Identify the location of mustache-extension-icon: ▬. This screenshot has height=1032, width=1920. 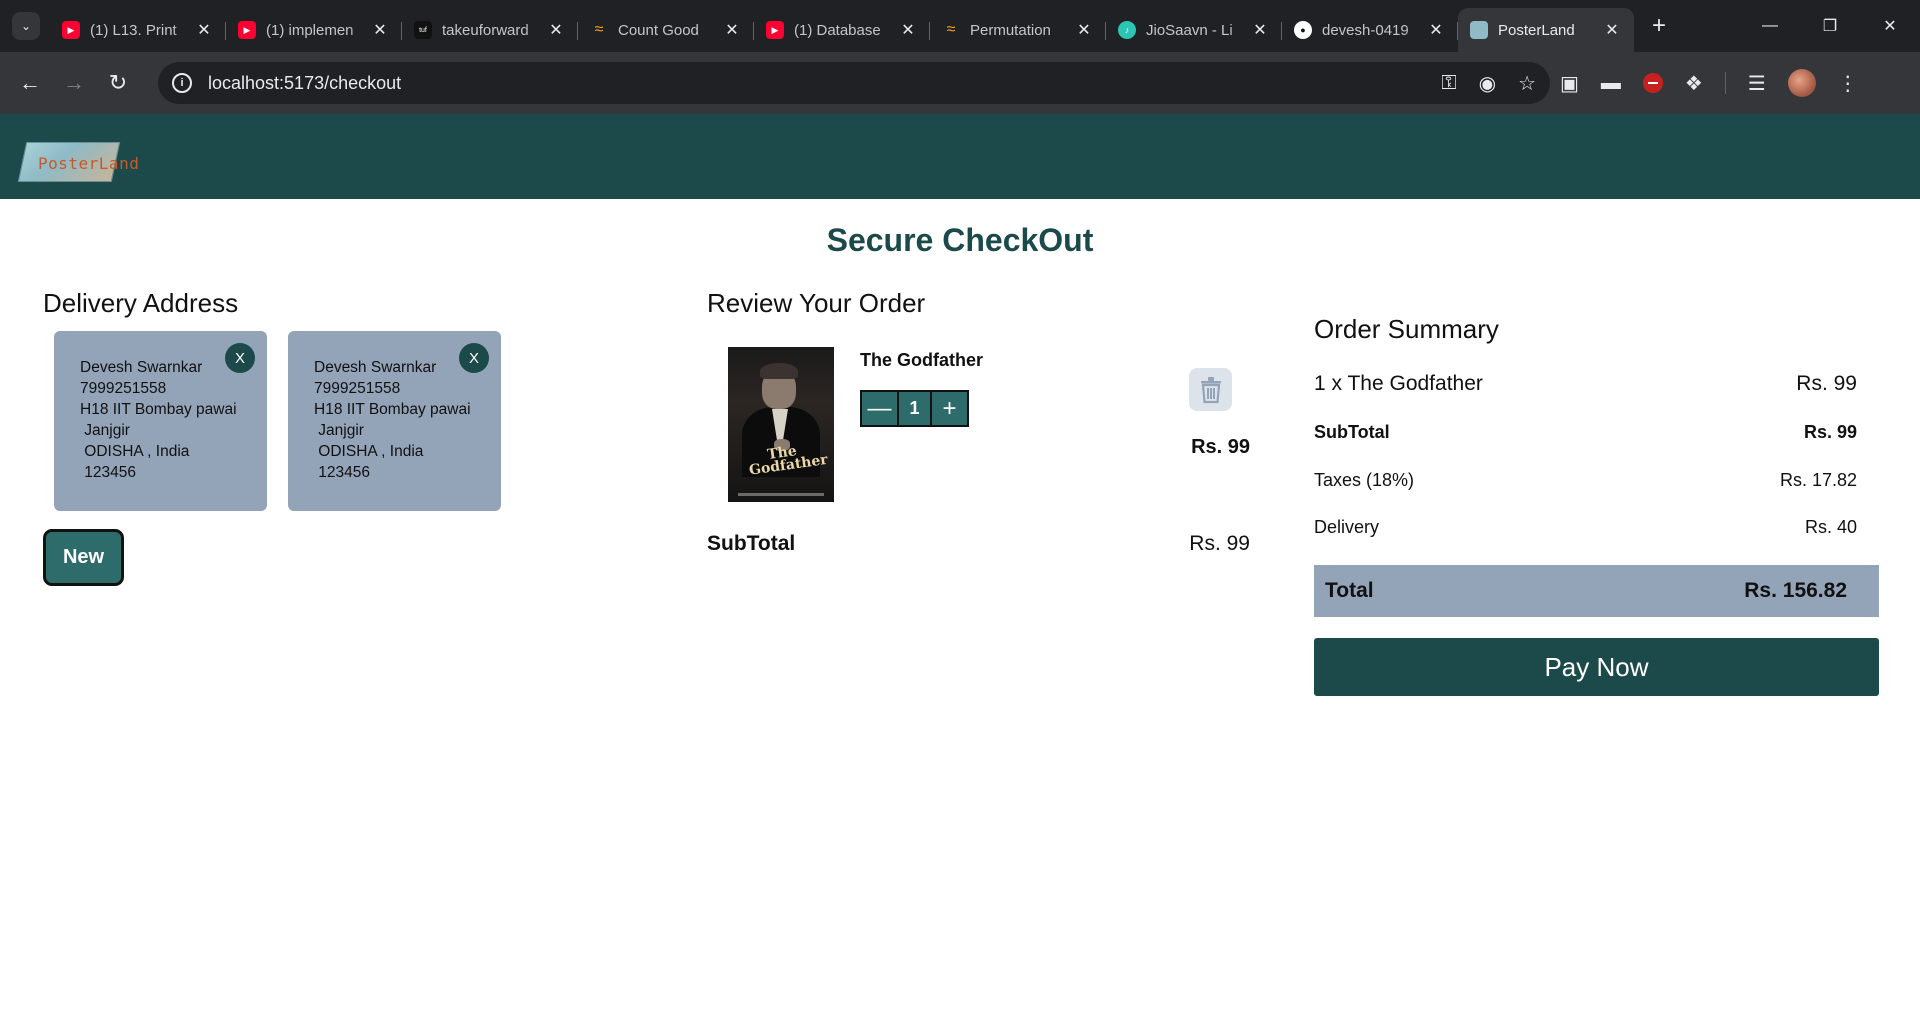
(1611, 83).